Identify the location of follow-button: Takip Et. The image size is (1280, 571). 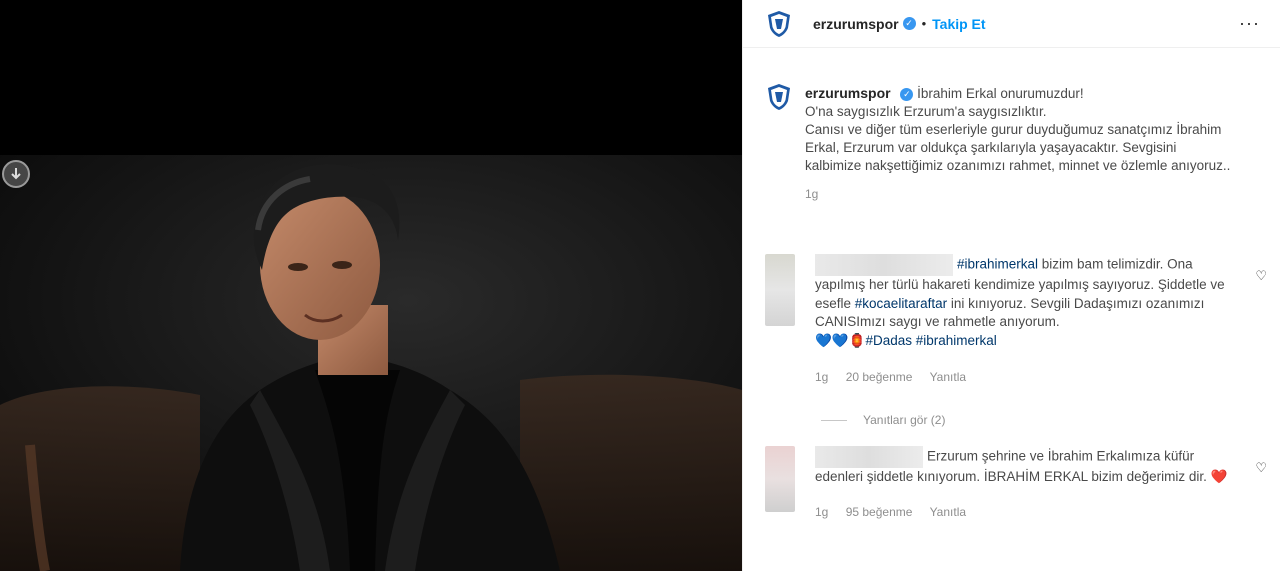
(958, 24).